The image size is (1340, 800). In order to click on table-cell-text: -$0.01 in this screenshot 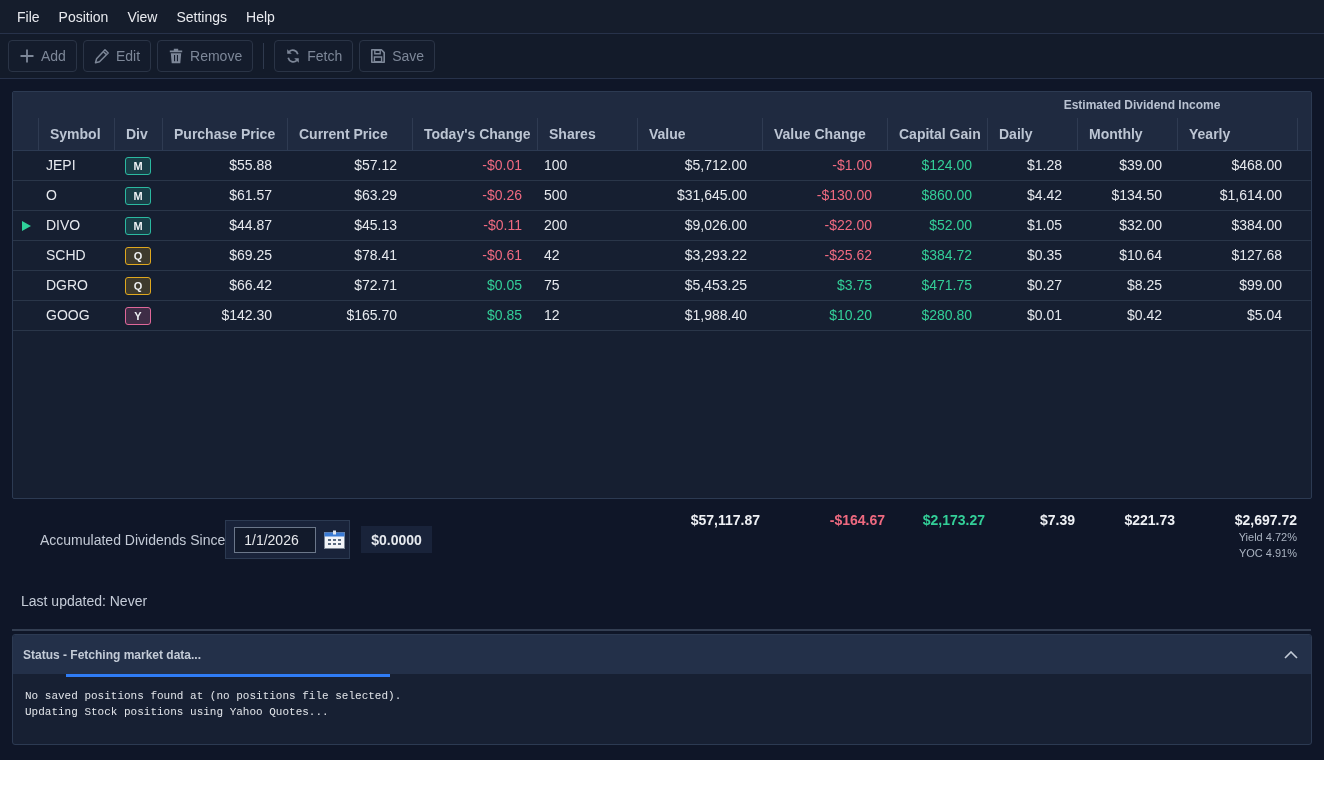, I will do `click(502, 165)`.